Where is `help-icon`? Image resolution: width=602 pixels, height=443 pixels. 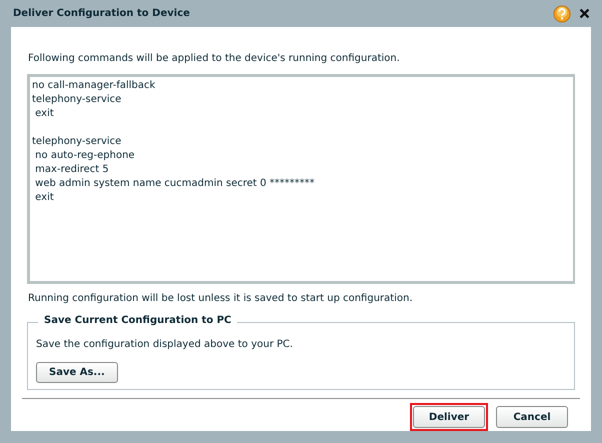
help-icon is located at coordinates (562, 13).